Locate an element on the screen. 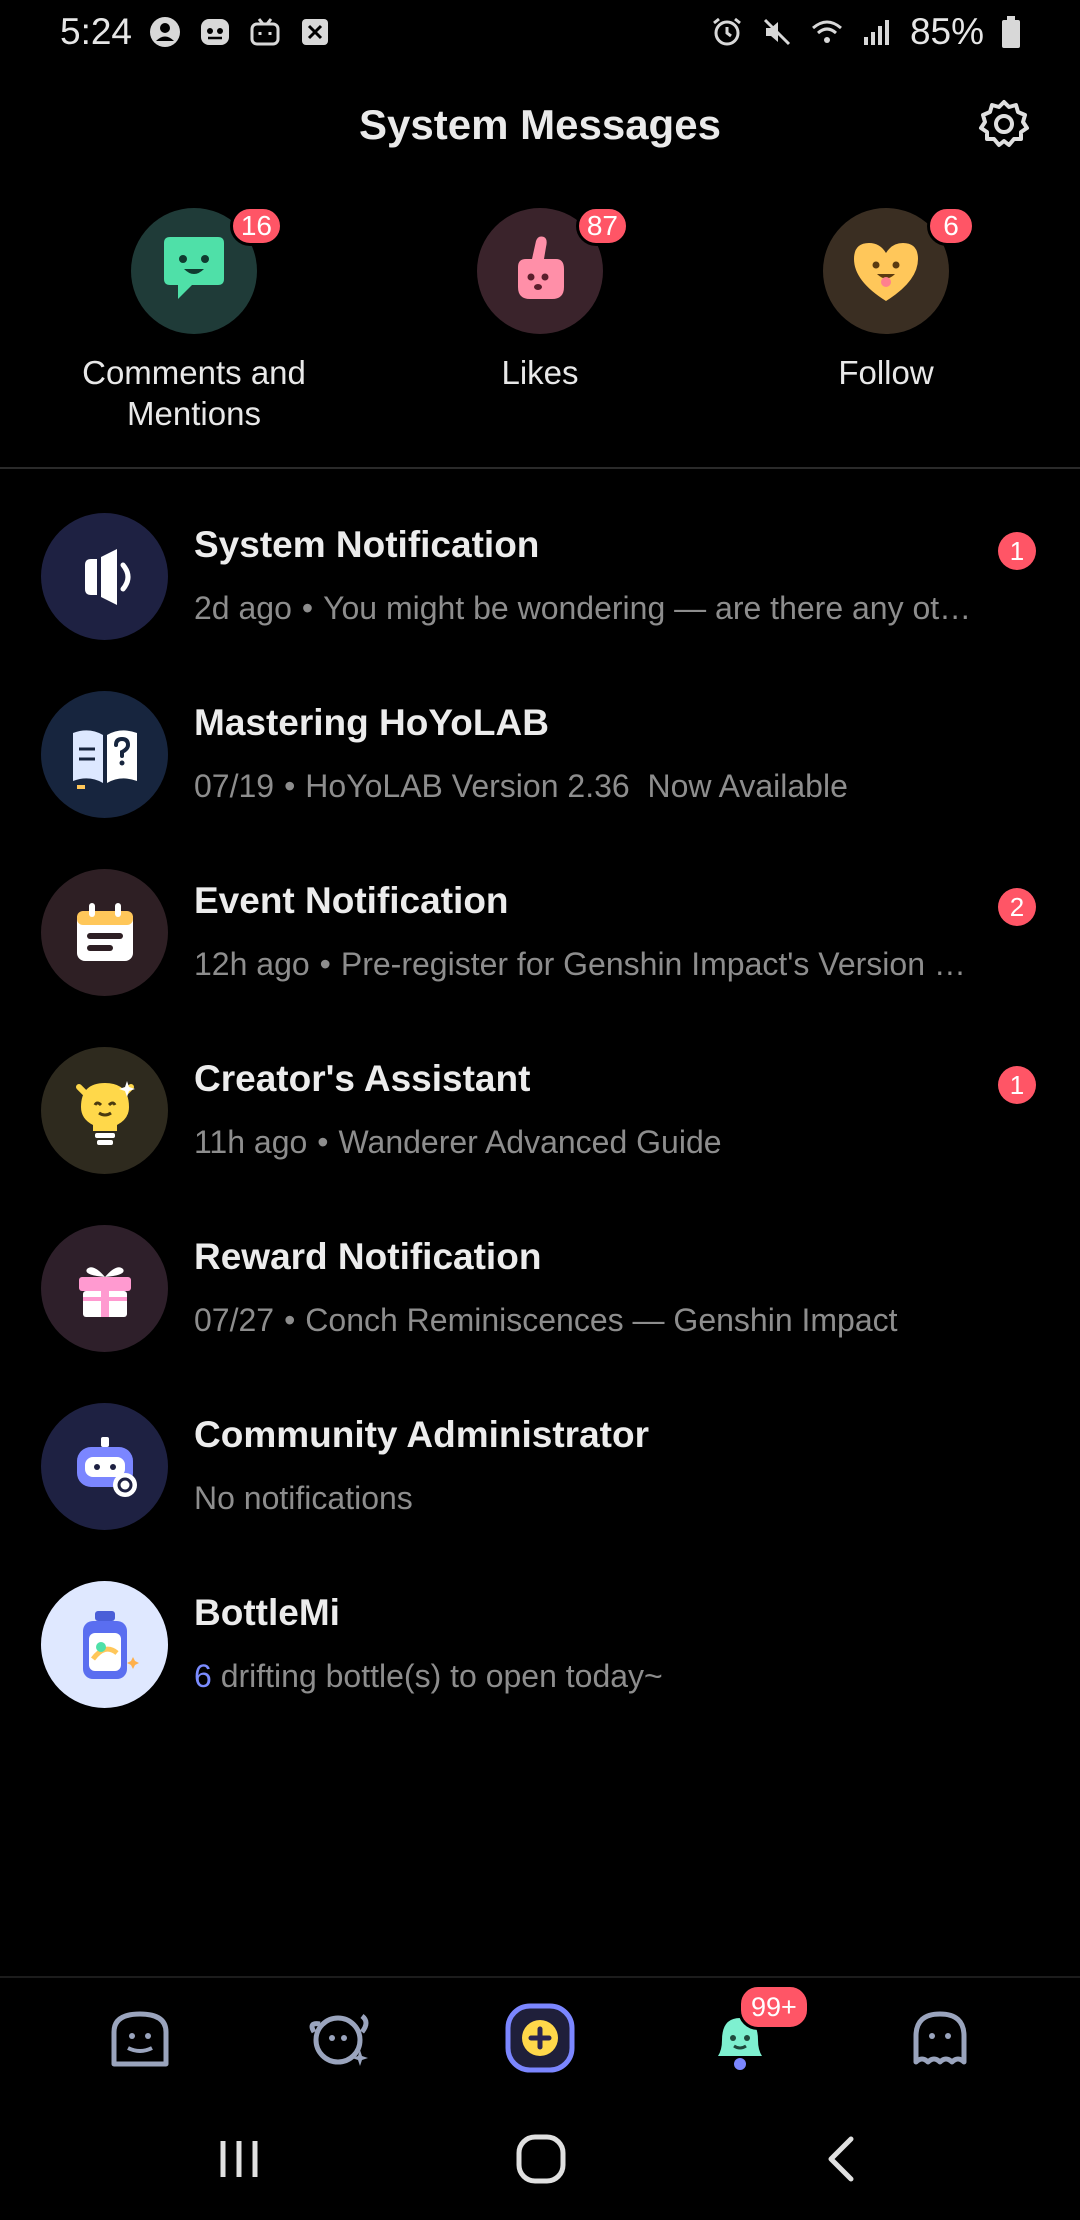  comments-mentions-avatar: 16 is located at coordinates (207, 270).